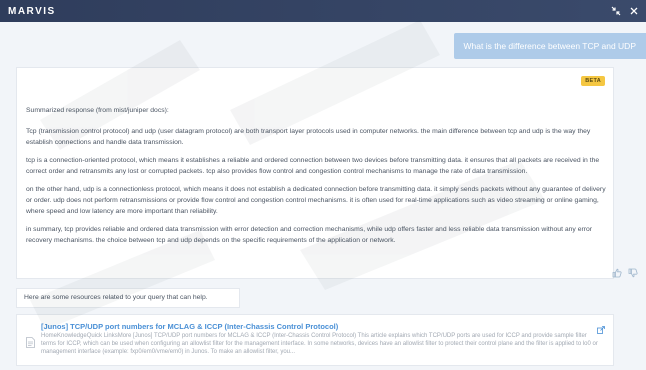  What do you see at coordinates (625, 273) in the screenshot?
I see `feedback-controls` at bounding box center [625, 273].